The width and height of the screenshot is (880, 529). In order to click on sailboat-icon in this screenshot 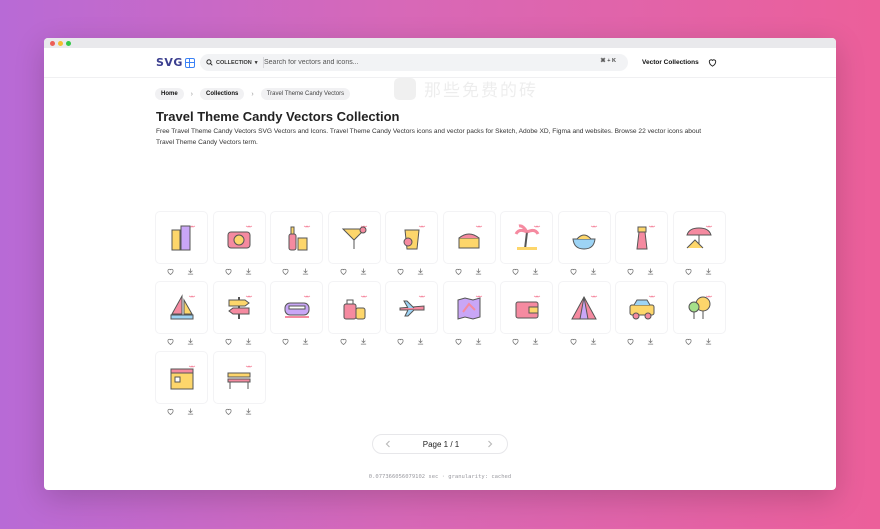, I will do `click(182, 306)`.